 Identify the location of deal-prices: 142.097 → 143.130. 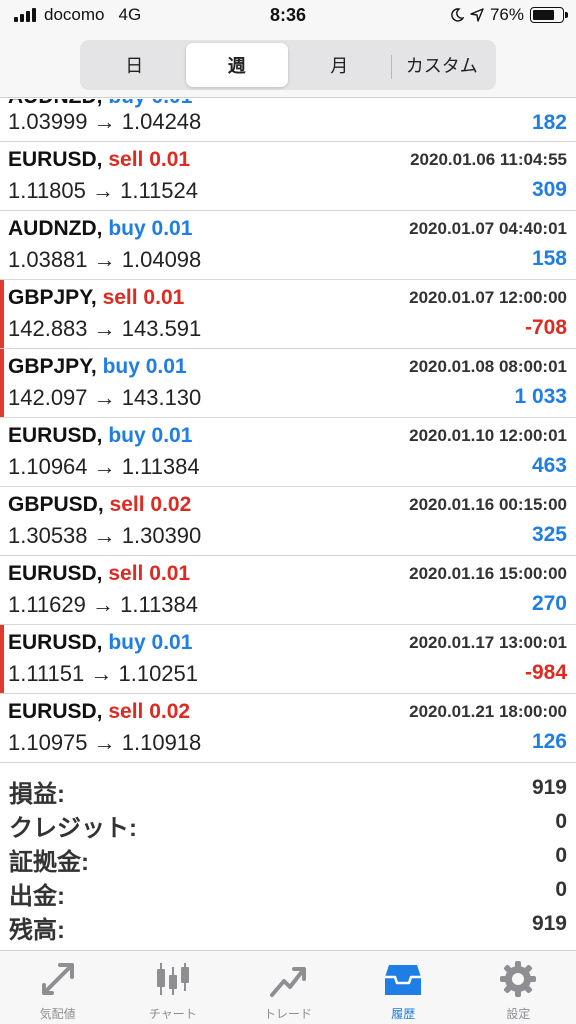
(105, 397).